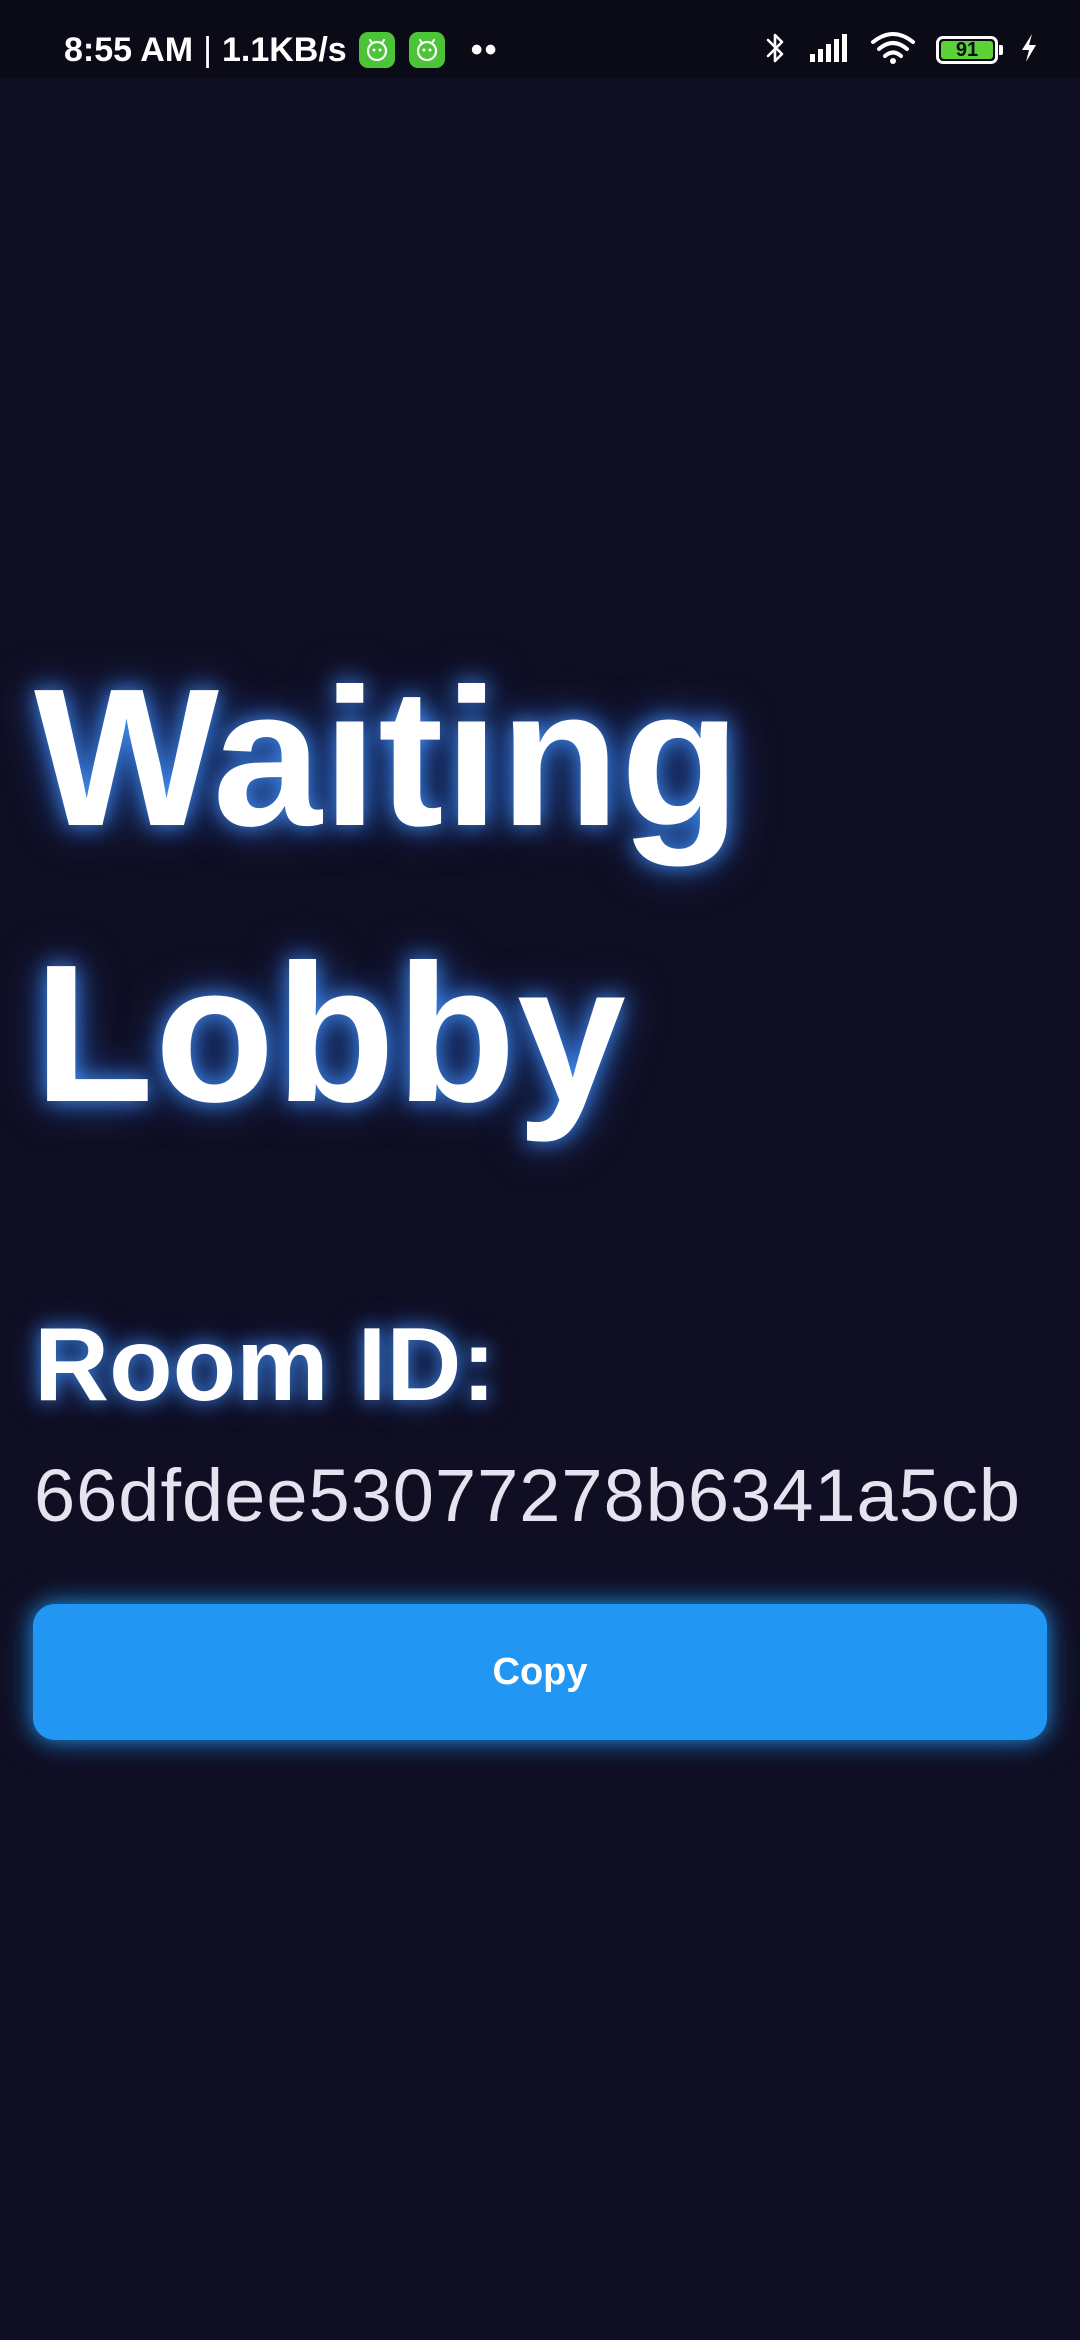 The width and height of the screenshot is (1080, 2340). I want to click on wifi-icon, so click(893, 50).